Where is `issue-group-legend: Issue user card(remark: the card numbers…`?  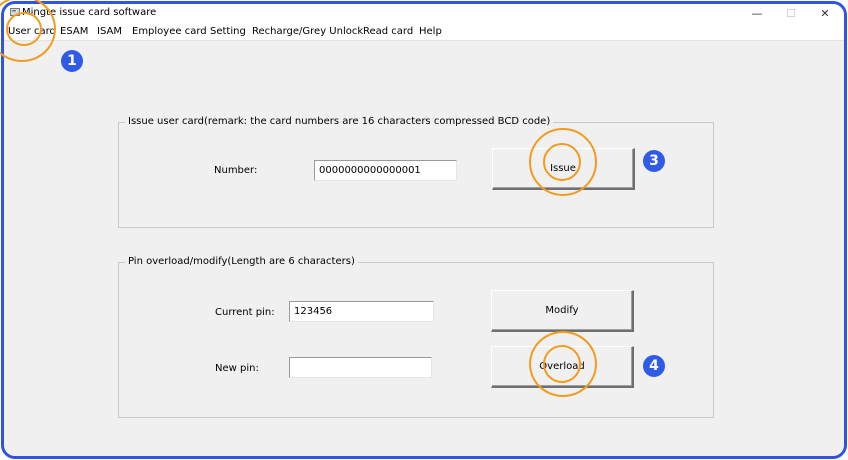
issue-group-legend: Issue user card(remark: the card numbers… is located at coordinates (339, 121).